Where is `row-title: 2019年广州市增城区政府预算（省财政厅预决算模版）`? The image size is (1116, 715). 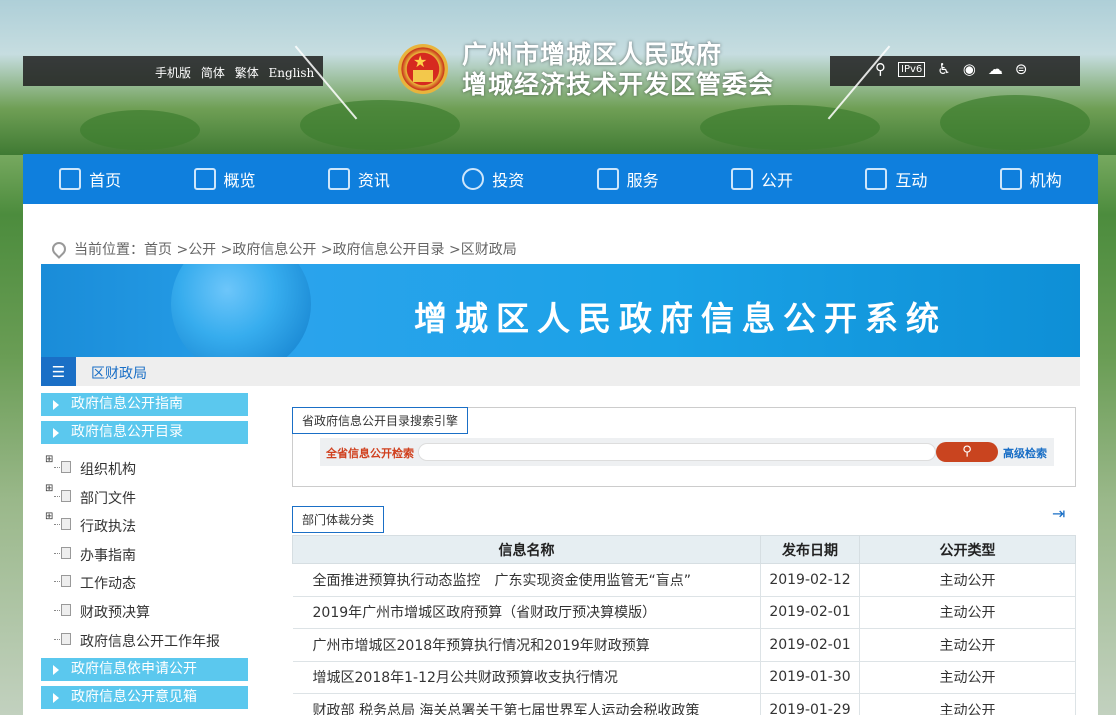 row-title: 2019年广州市增城区政府预算（省财政厅预决算模版） is located at coordinates (526, 612).